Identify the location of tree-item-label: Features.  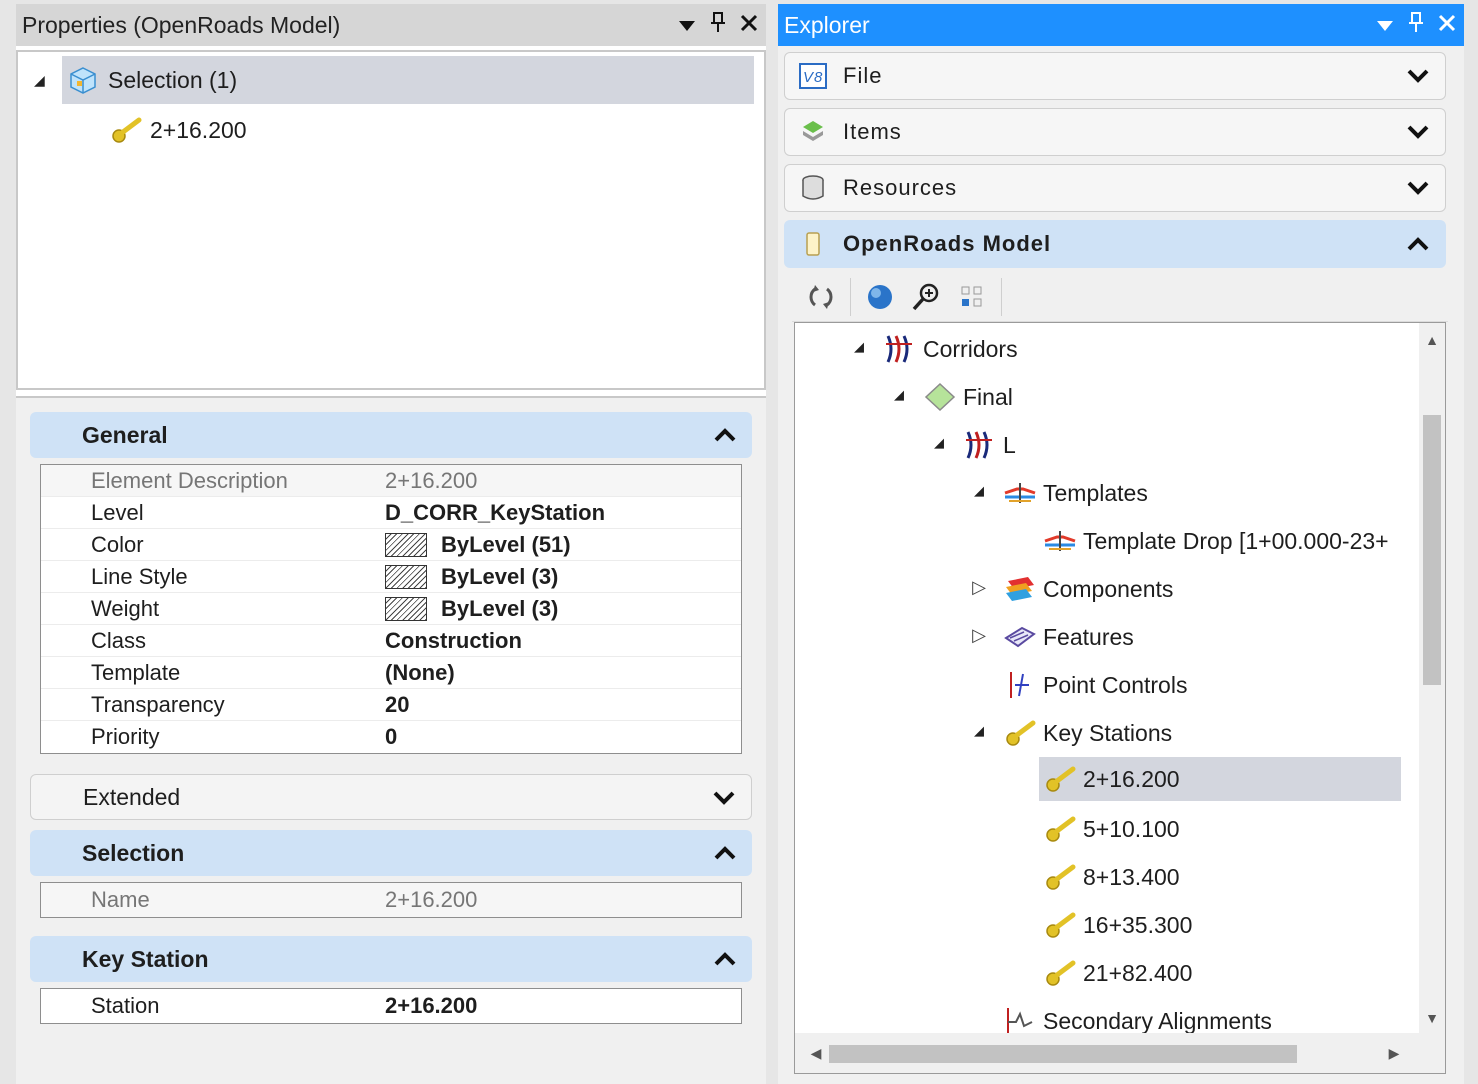
(1088, 636).